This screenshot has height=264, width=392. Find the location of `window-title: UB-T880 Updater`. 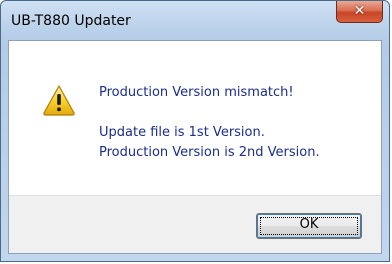

window-title: UB-T880 Updater is located at coordinates (71, 21).